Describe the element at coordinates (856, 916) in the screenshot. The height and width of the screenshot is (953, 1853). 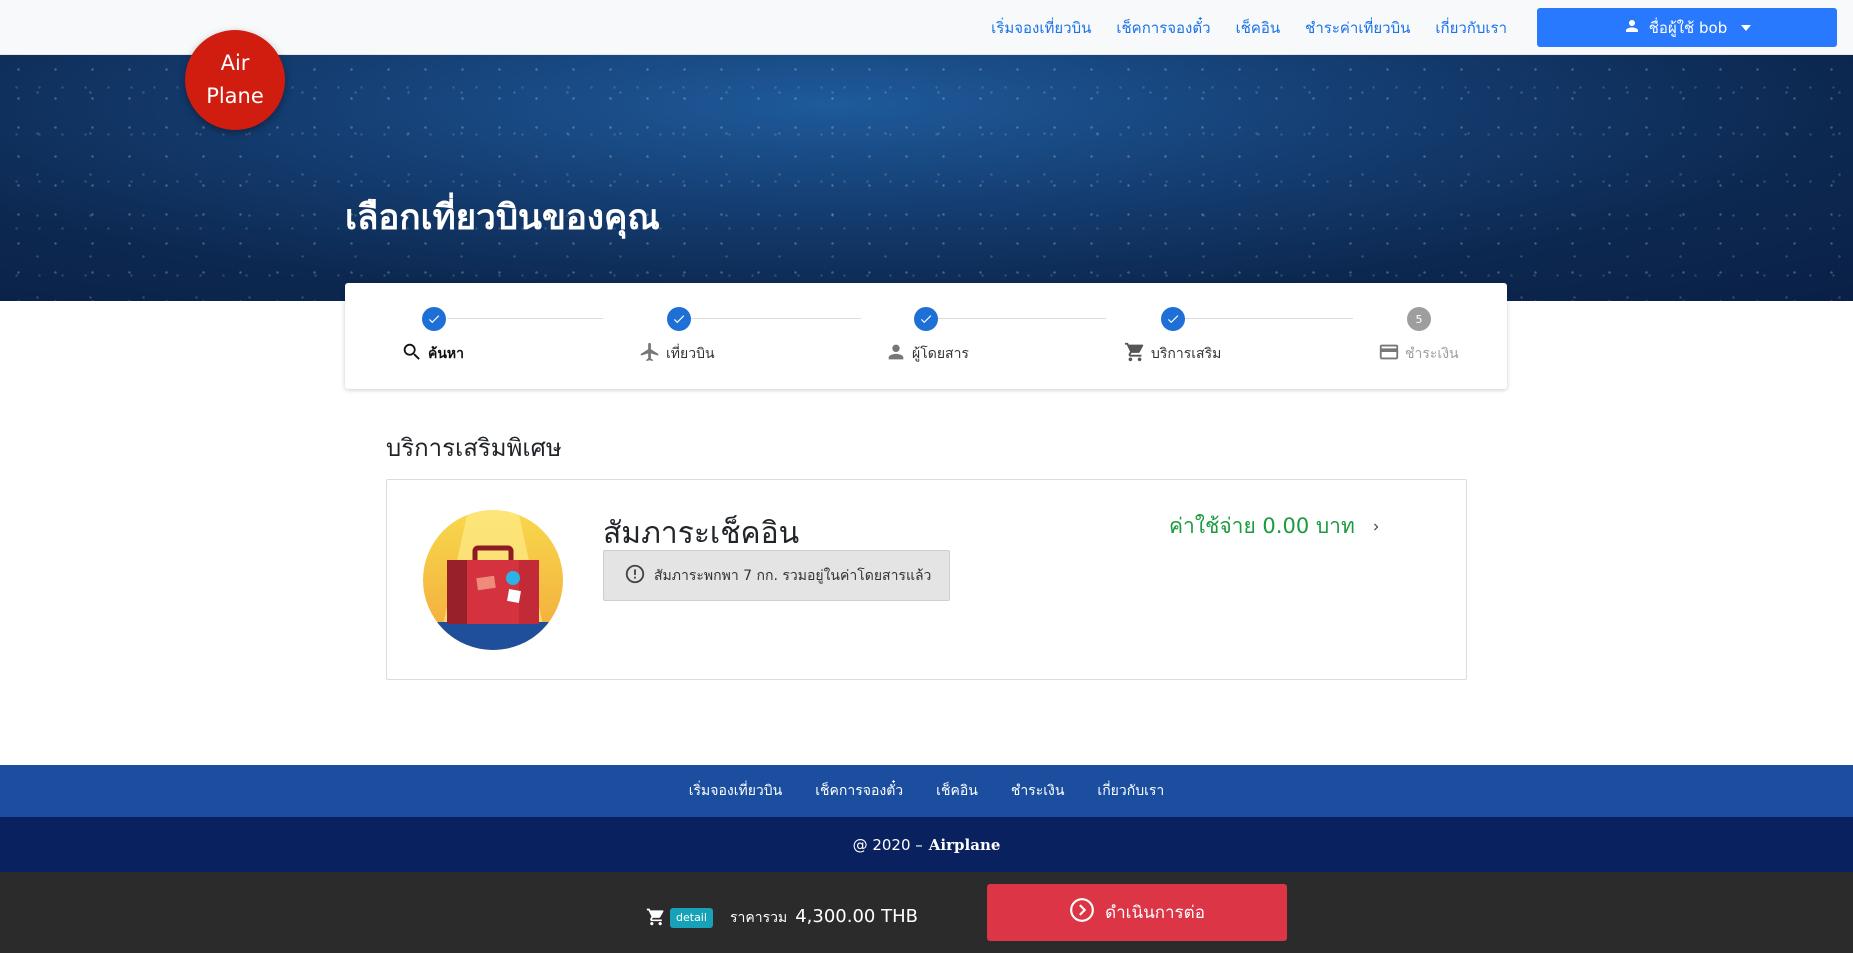
I see `total-value: 4,300.00 THB` at that location.